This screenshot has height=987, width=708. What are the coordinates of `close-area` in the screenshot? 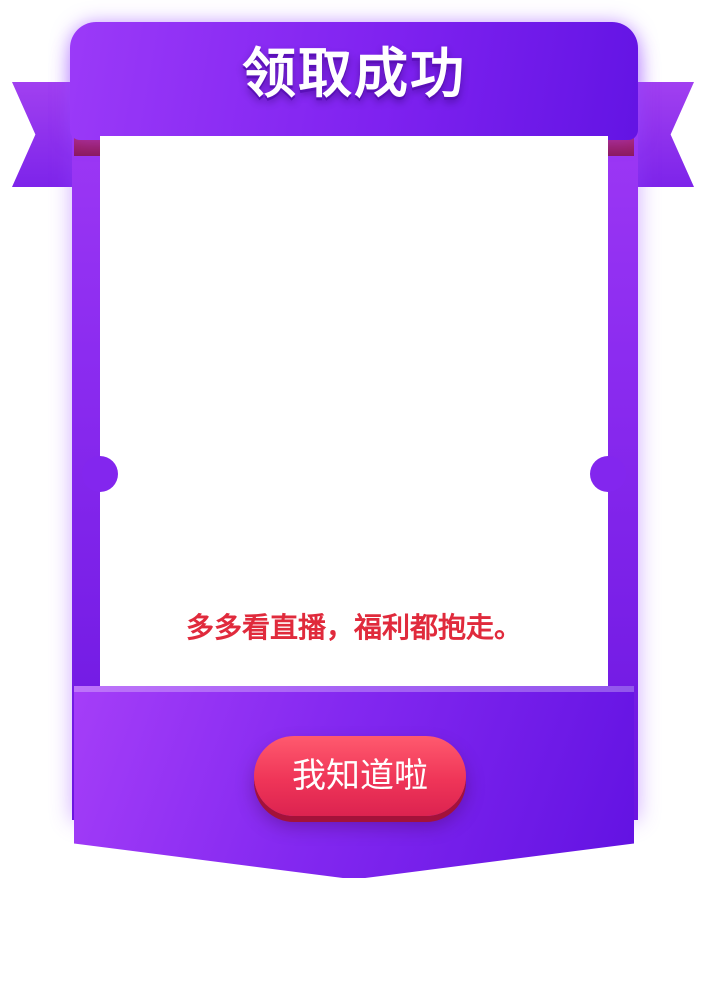 It's located at (354, 936).